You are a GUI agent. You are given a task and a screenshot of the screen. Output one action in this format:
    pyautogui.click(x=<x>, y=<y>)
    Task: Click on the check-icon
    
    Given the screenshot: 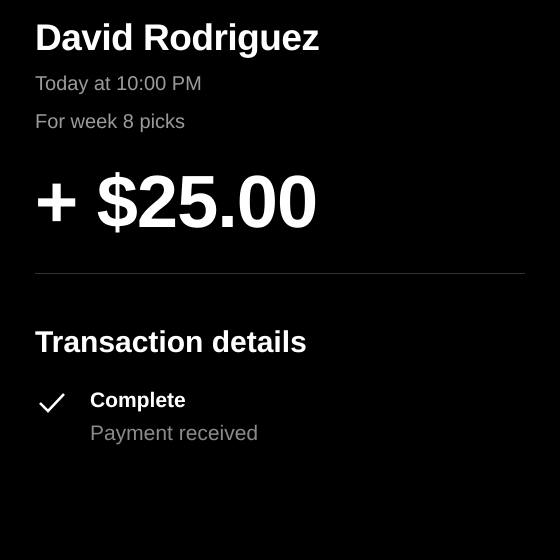 What is the action you would take?
    pyautogui.click(x=52, y=403)
    